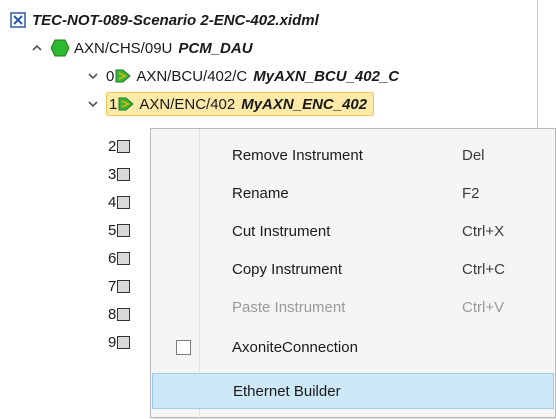 Image resolution: width=556 pixels, height=419 pixels. What do you see at coordinates (187, 104) in the screenshot?
I see `module-name: AXN/ENC/402` at bounding box center [187, 104].